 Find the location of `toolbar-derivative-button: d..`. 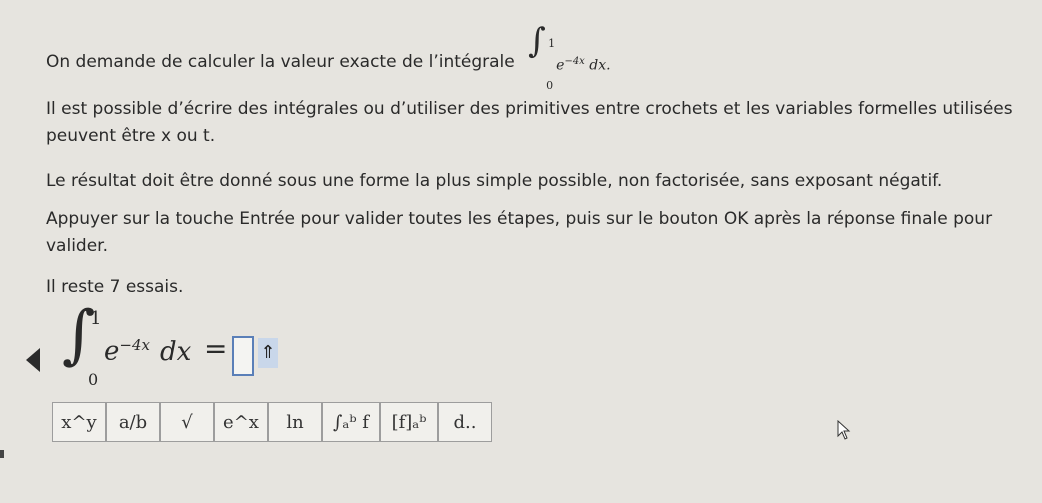

toolbar-derivative-button: d.. is located at coordinates (465, 422).